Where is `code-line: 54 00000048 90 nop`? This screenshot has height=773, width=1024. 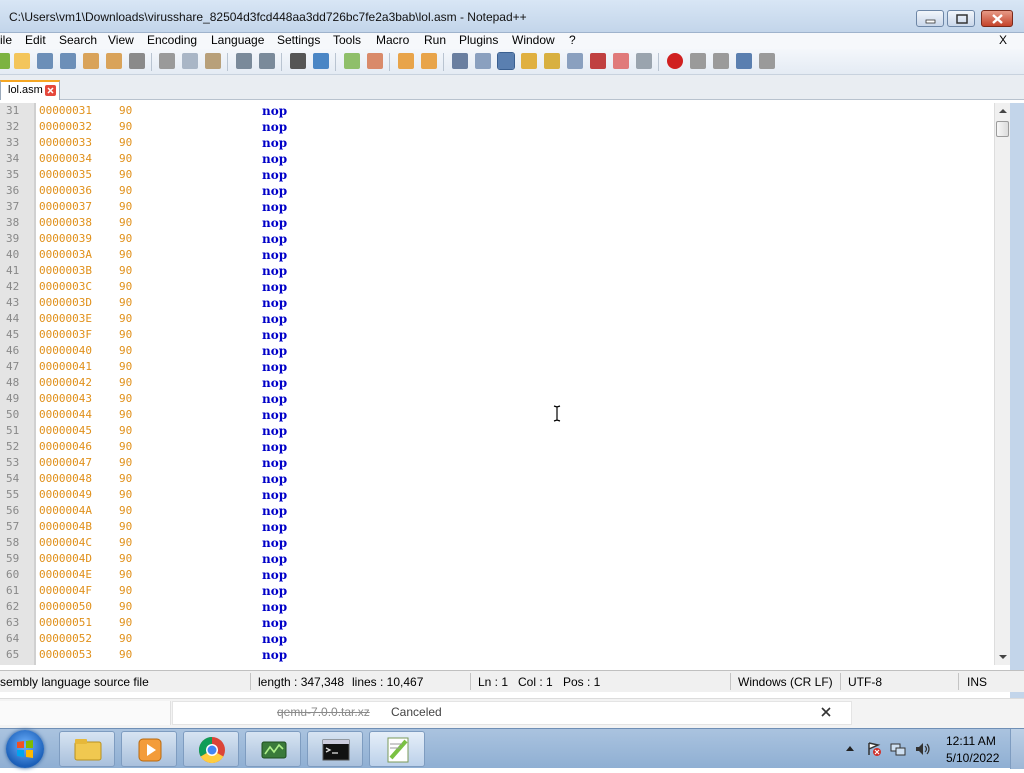 code-line: 54 00000048 90 nop is located at coordinates (497, 479).